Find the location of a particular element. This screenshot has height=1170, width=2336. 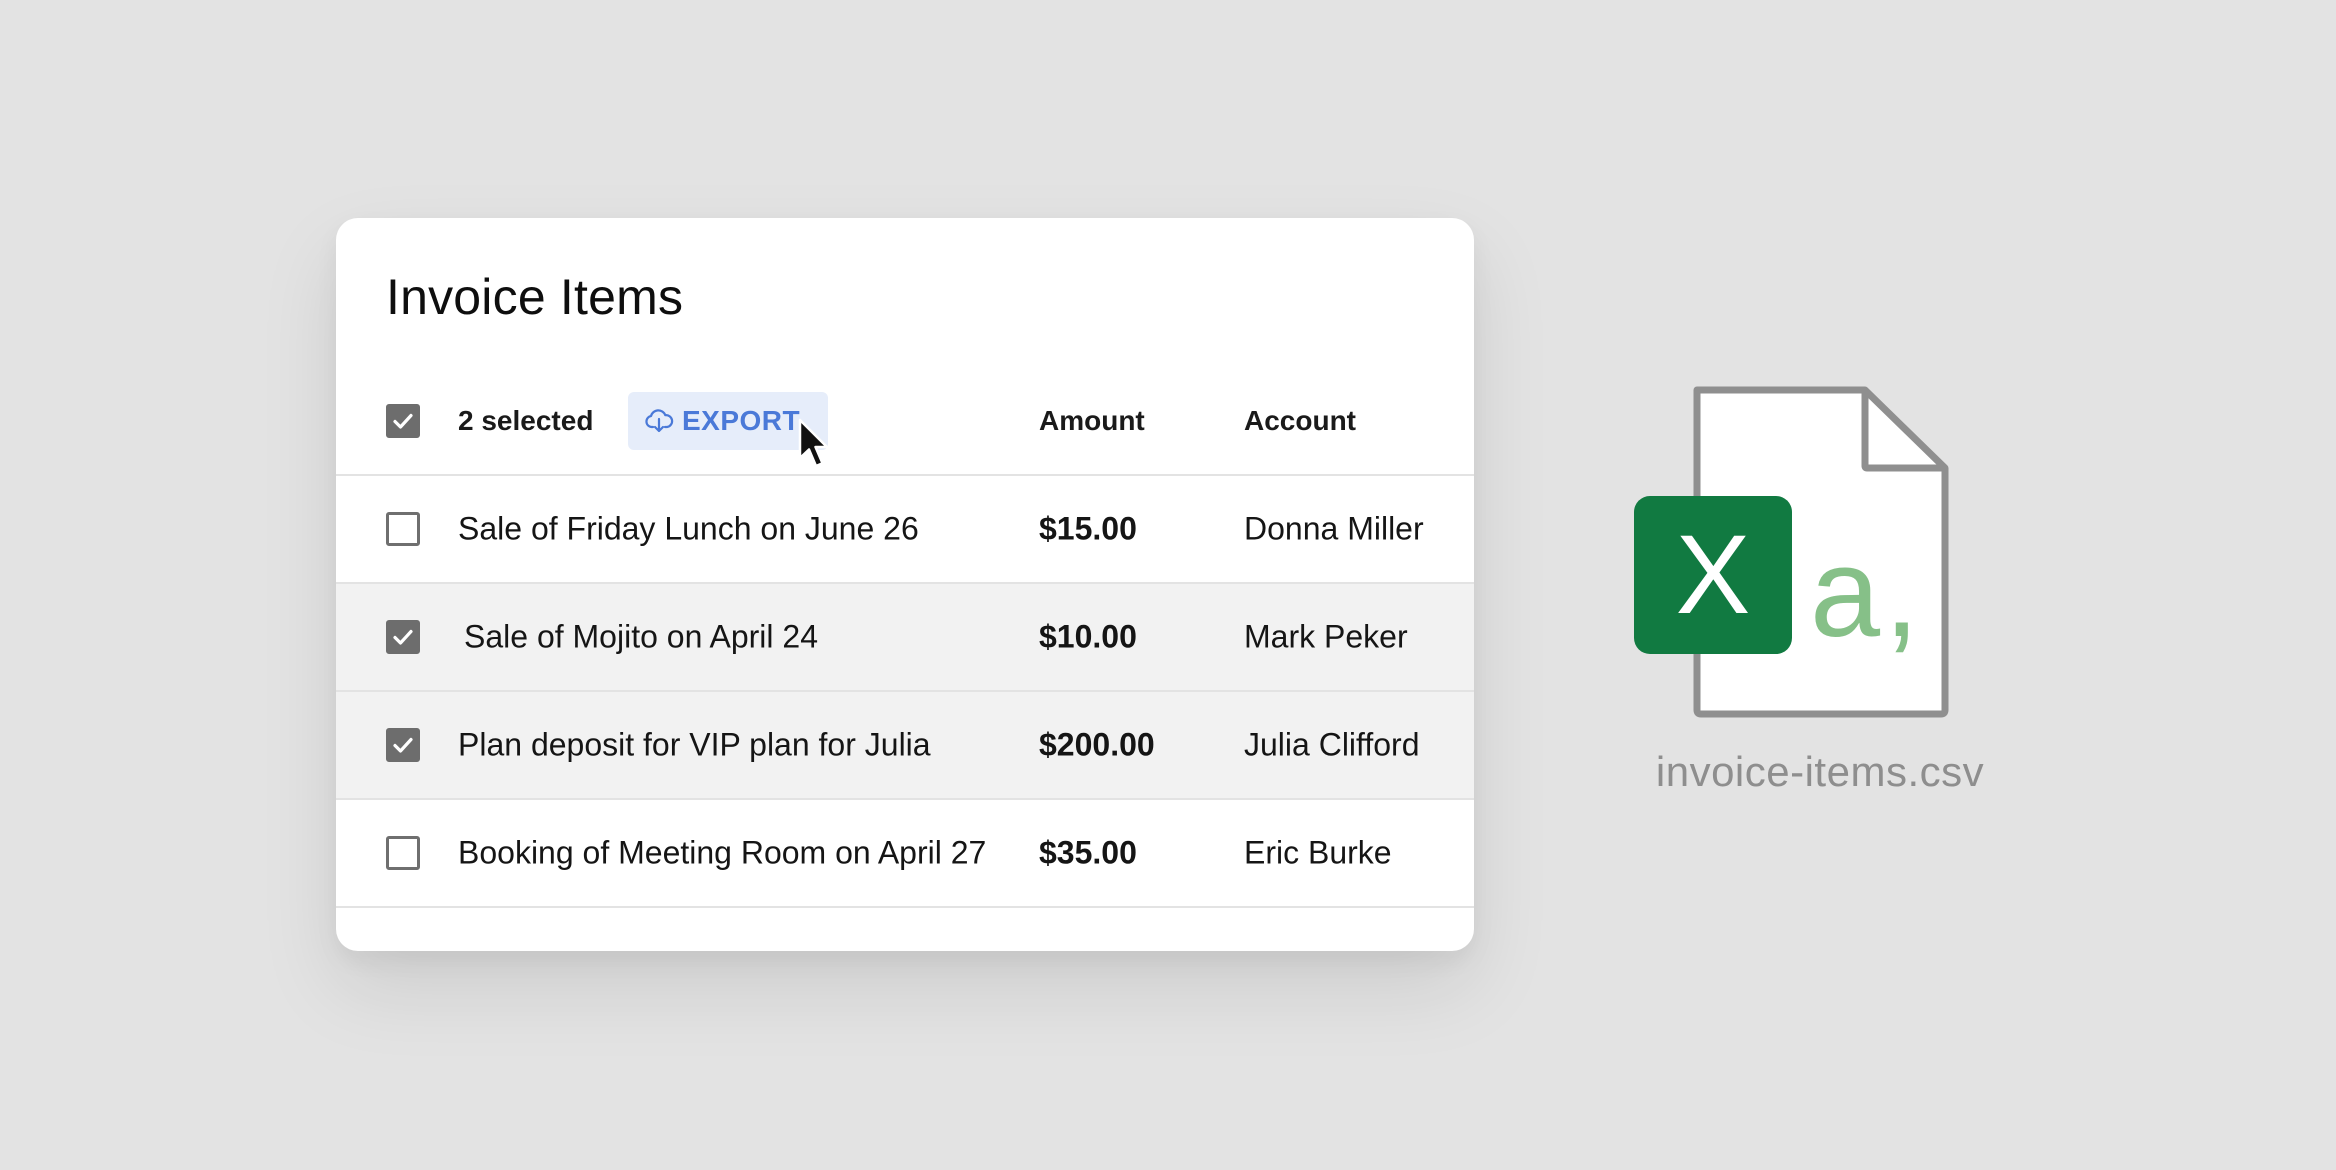

table-header: 2 selected EXPORT Amount Account is located at coordinates (905, 422).